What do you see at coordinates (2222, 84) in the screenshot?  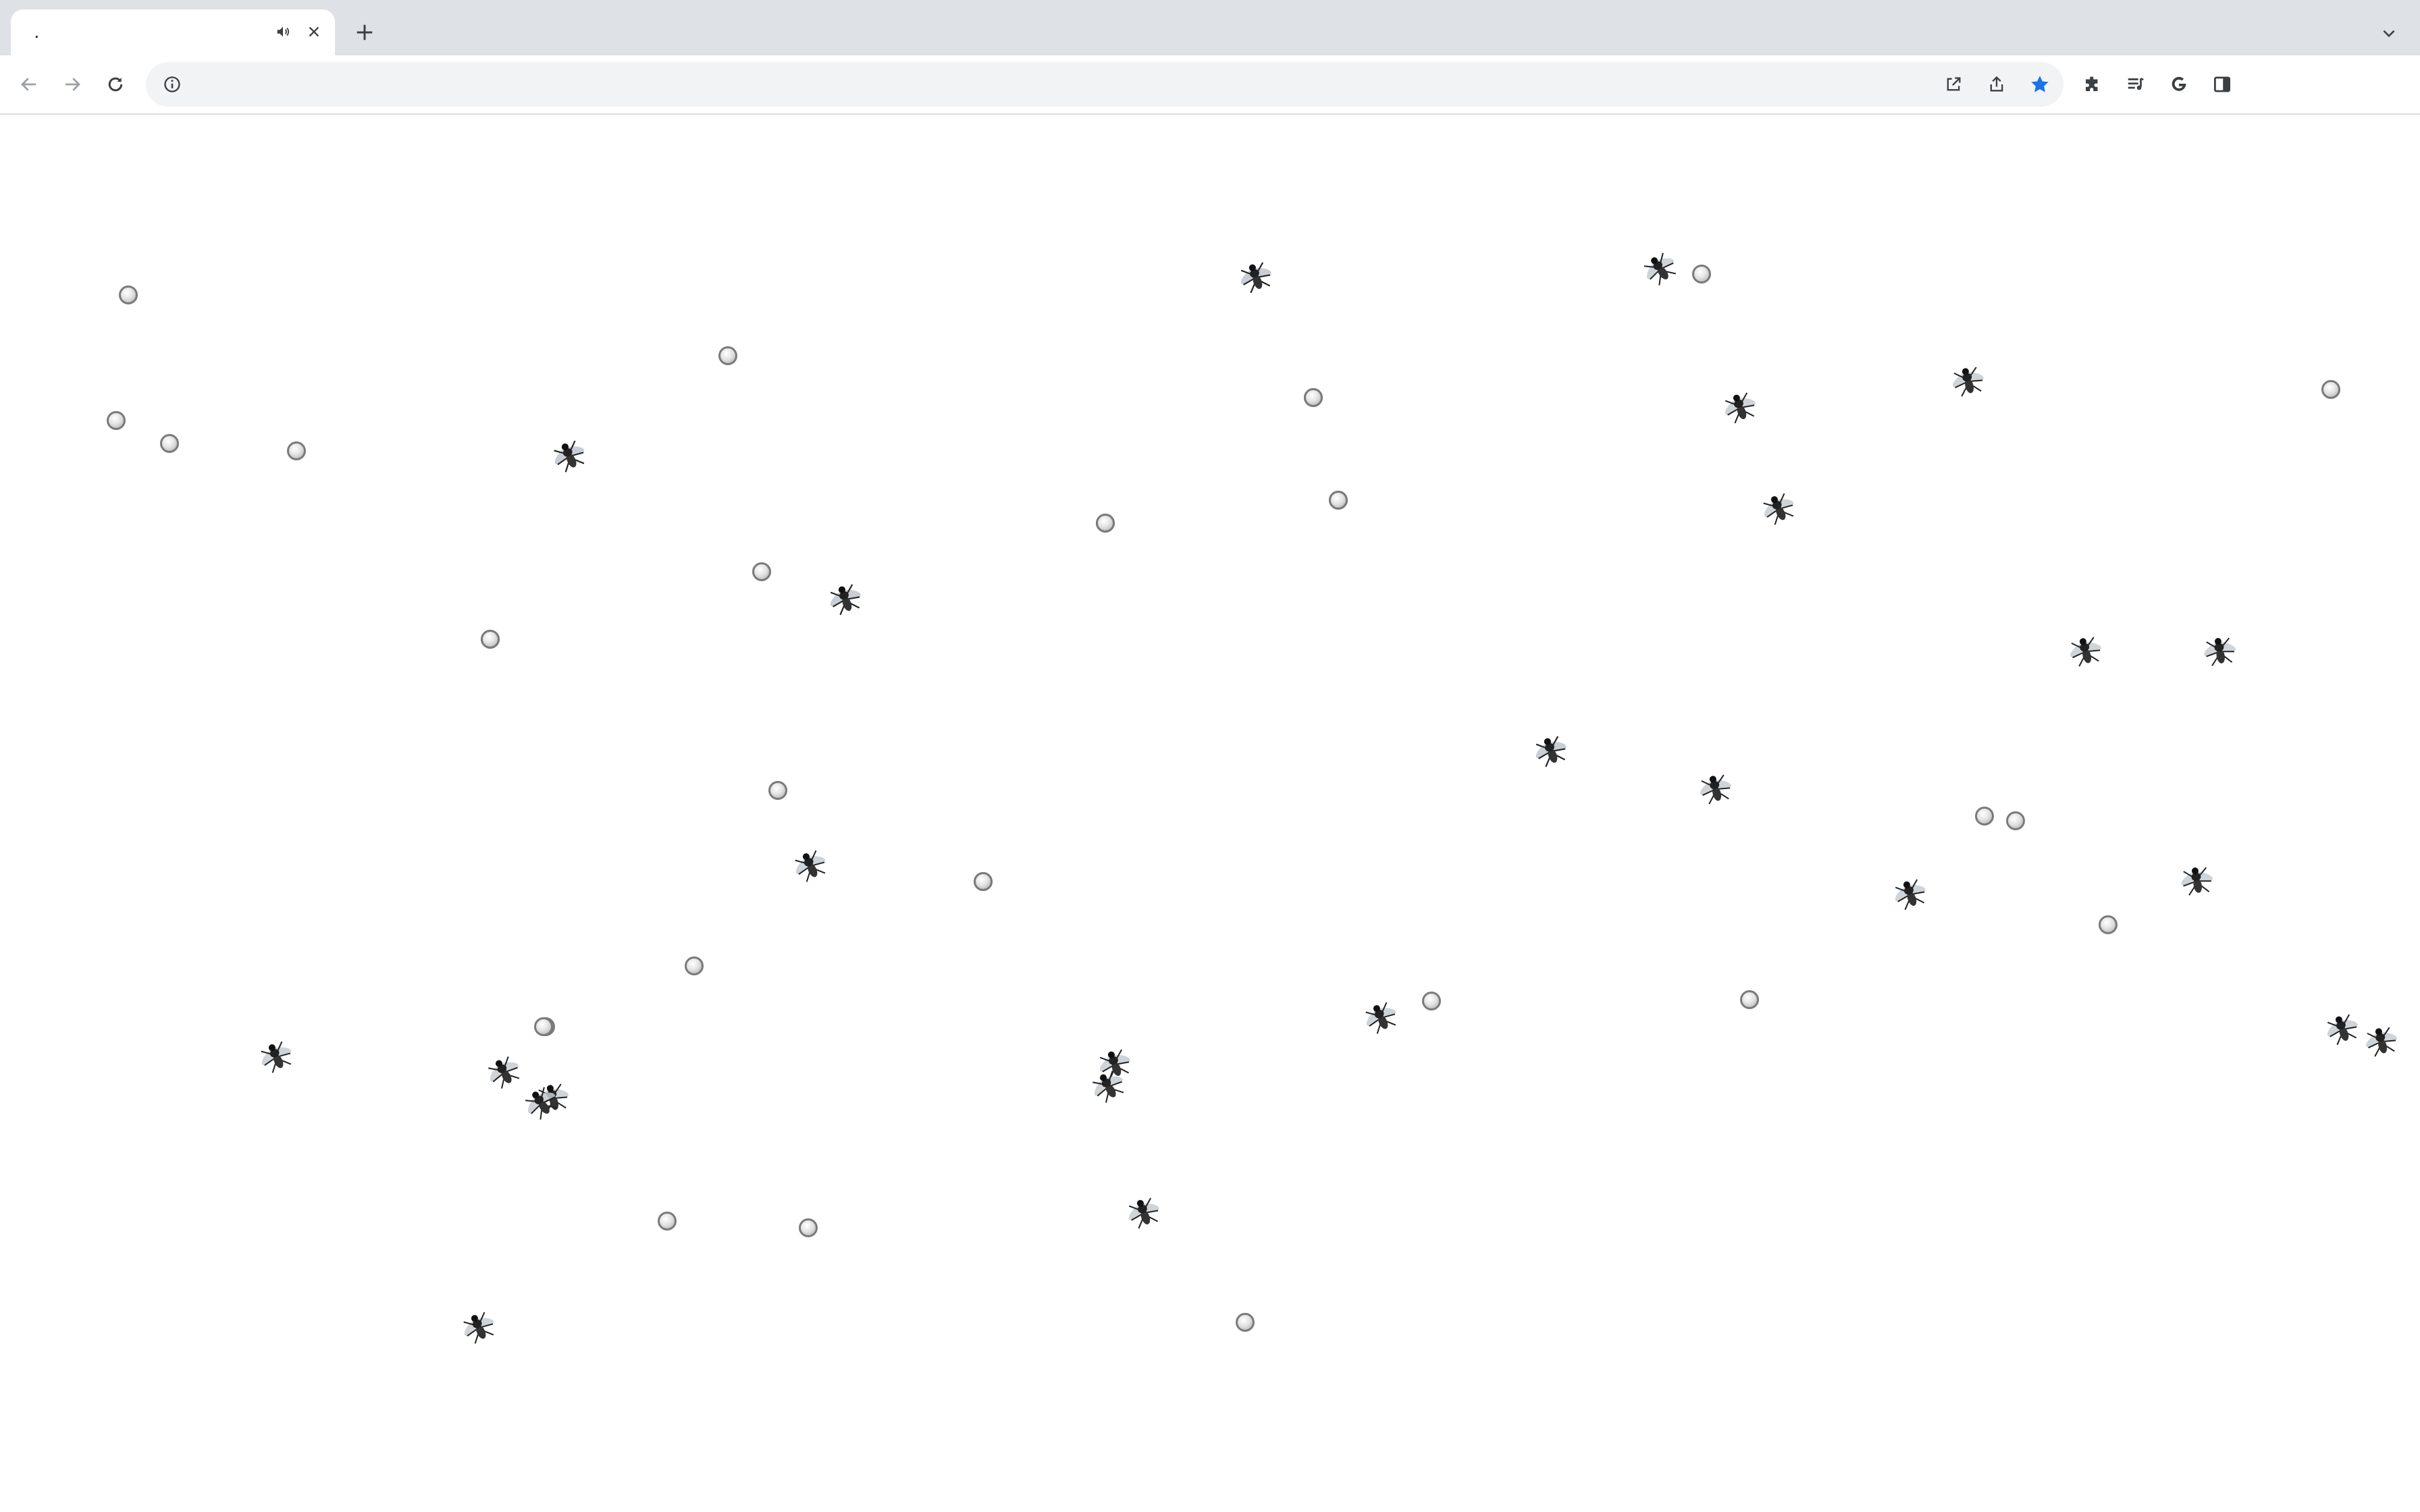 I see `side-panel-icon` at bounding box center [2222, 84].